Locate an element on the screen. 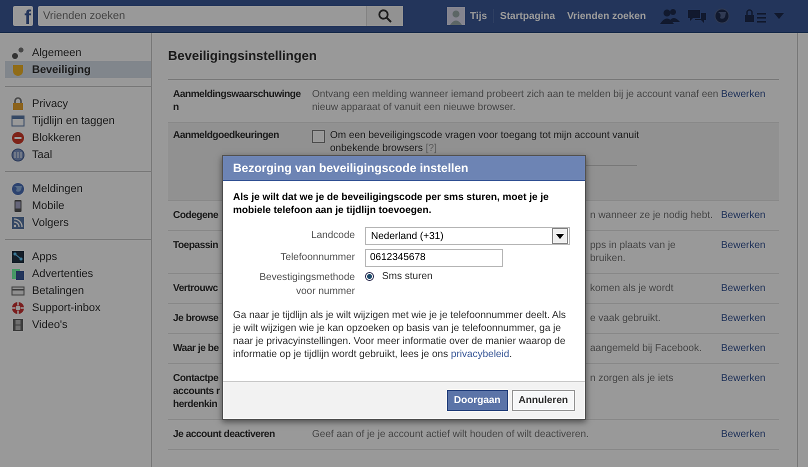 This screenshot has height=467, width=808. setting-description: n wanneer ze je nodig hebt. is located at coordinates (651, 215).